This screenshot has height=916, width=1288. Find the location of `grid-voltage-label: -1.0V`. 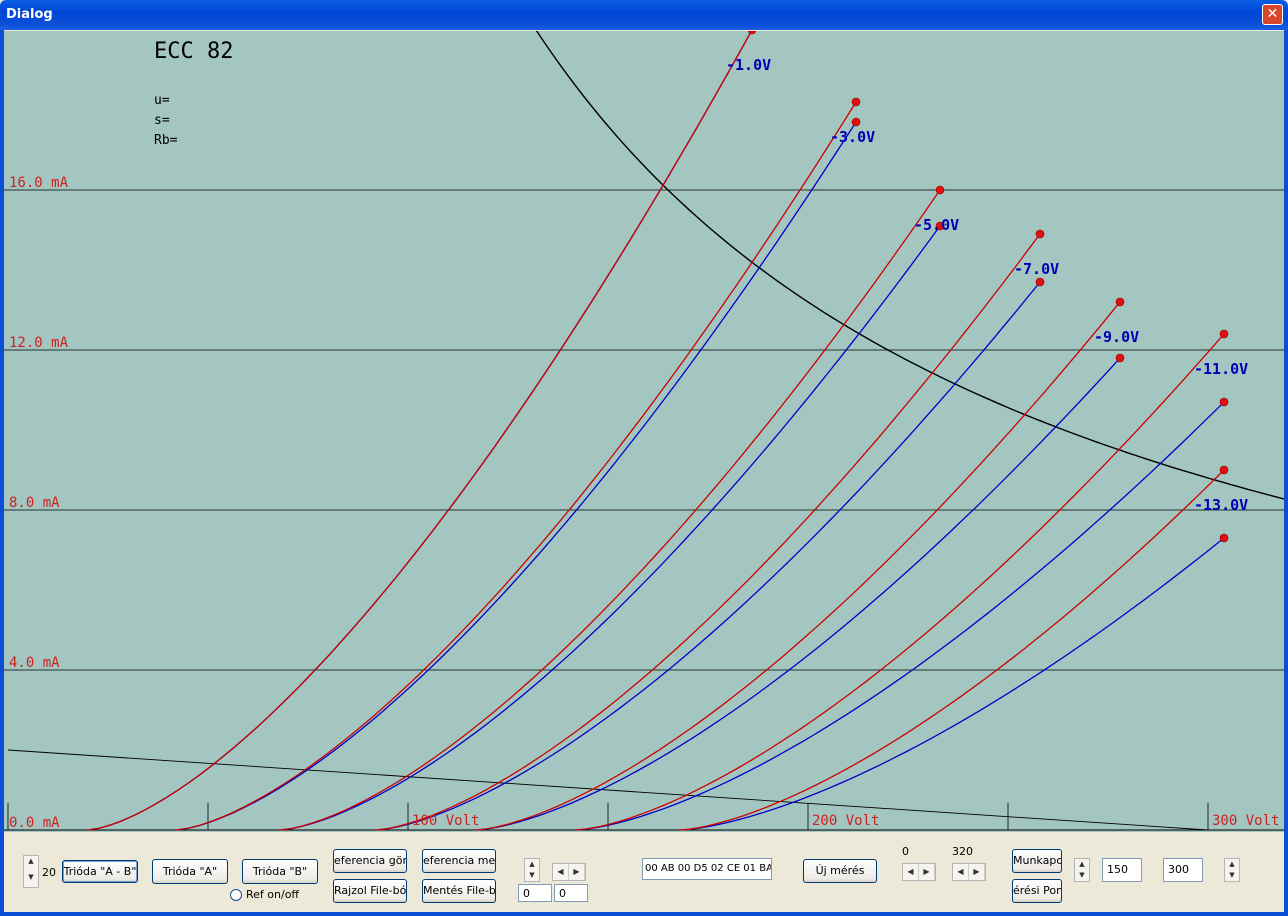

grid-voltage-label: -1.0V is located at coordinates (748, 65).